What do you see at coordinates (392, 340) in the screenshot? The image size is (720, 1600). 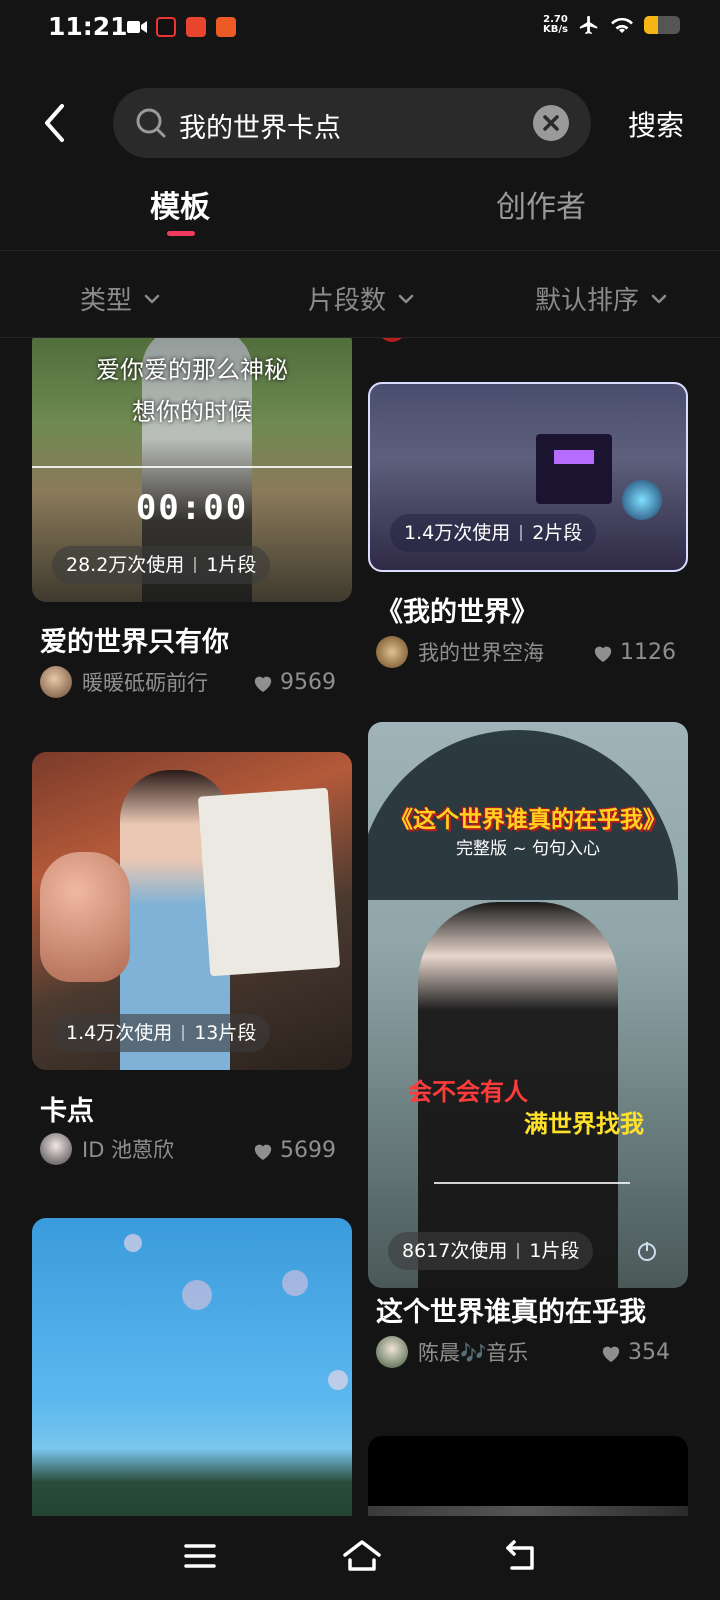 I see `avatar-partial` at bounding box center [392, 340].